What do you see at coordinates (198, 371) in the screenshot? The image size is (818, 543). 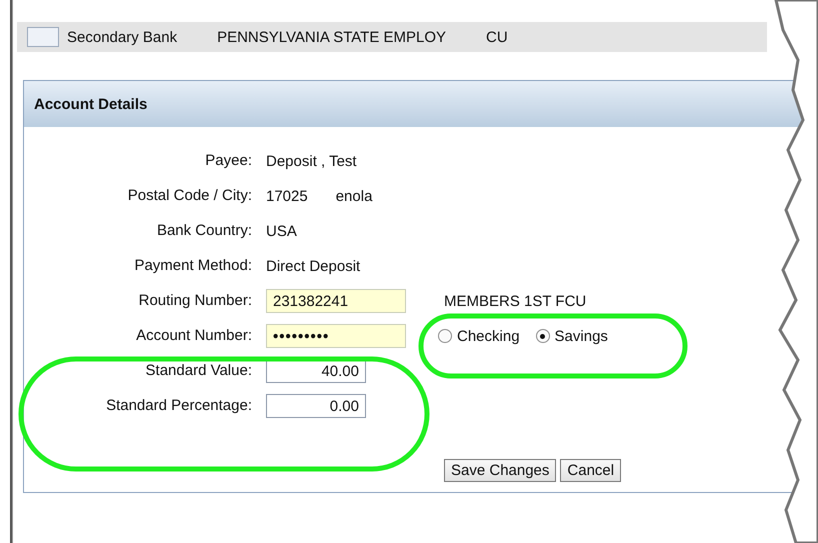 I see `field-label: Standard Value:` at bounding box center [198, 371].